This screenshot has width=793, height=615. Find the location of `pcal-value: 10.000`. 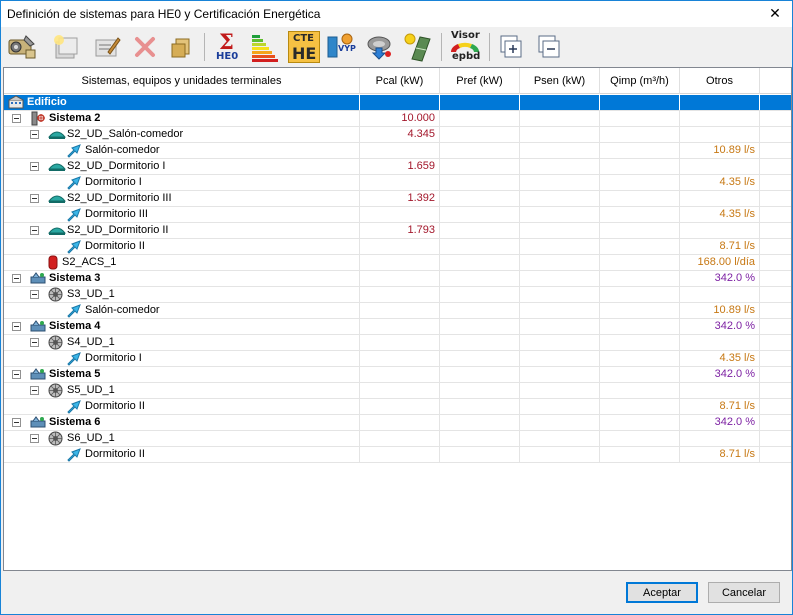

pcal-value: 10.000 is located at coordinates (400, 118).